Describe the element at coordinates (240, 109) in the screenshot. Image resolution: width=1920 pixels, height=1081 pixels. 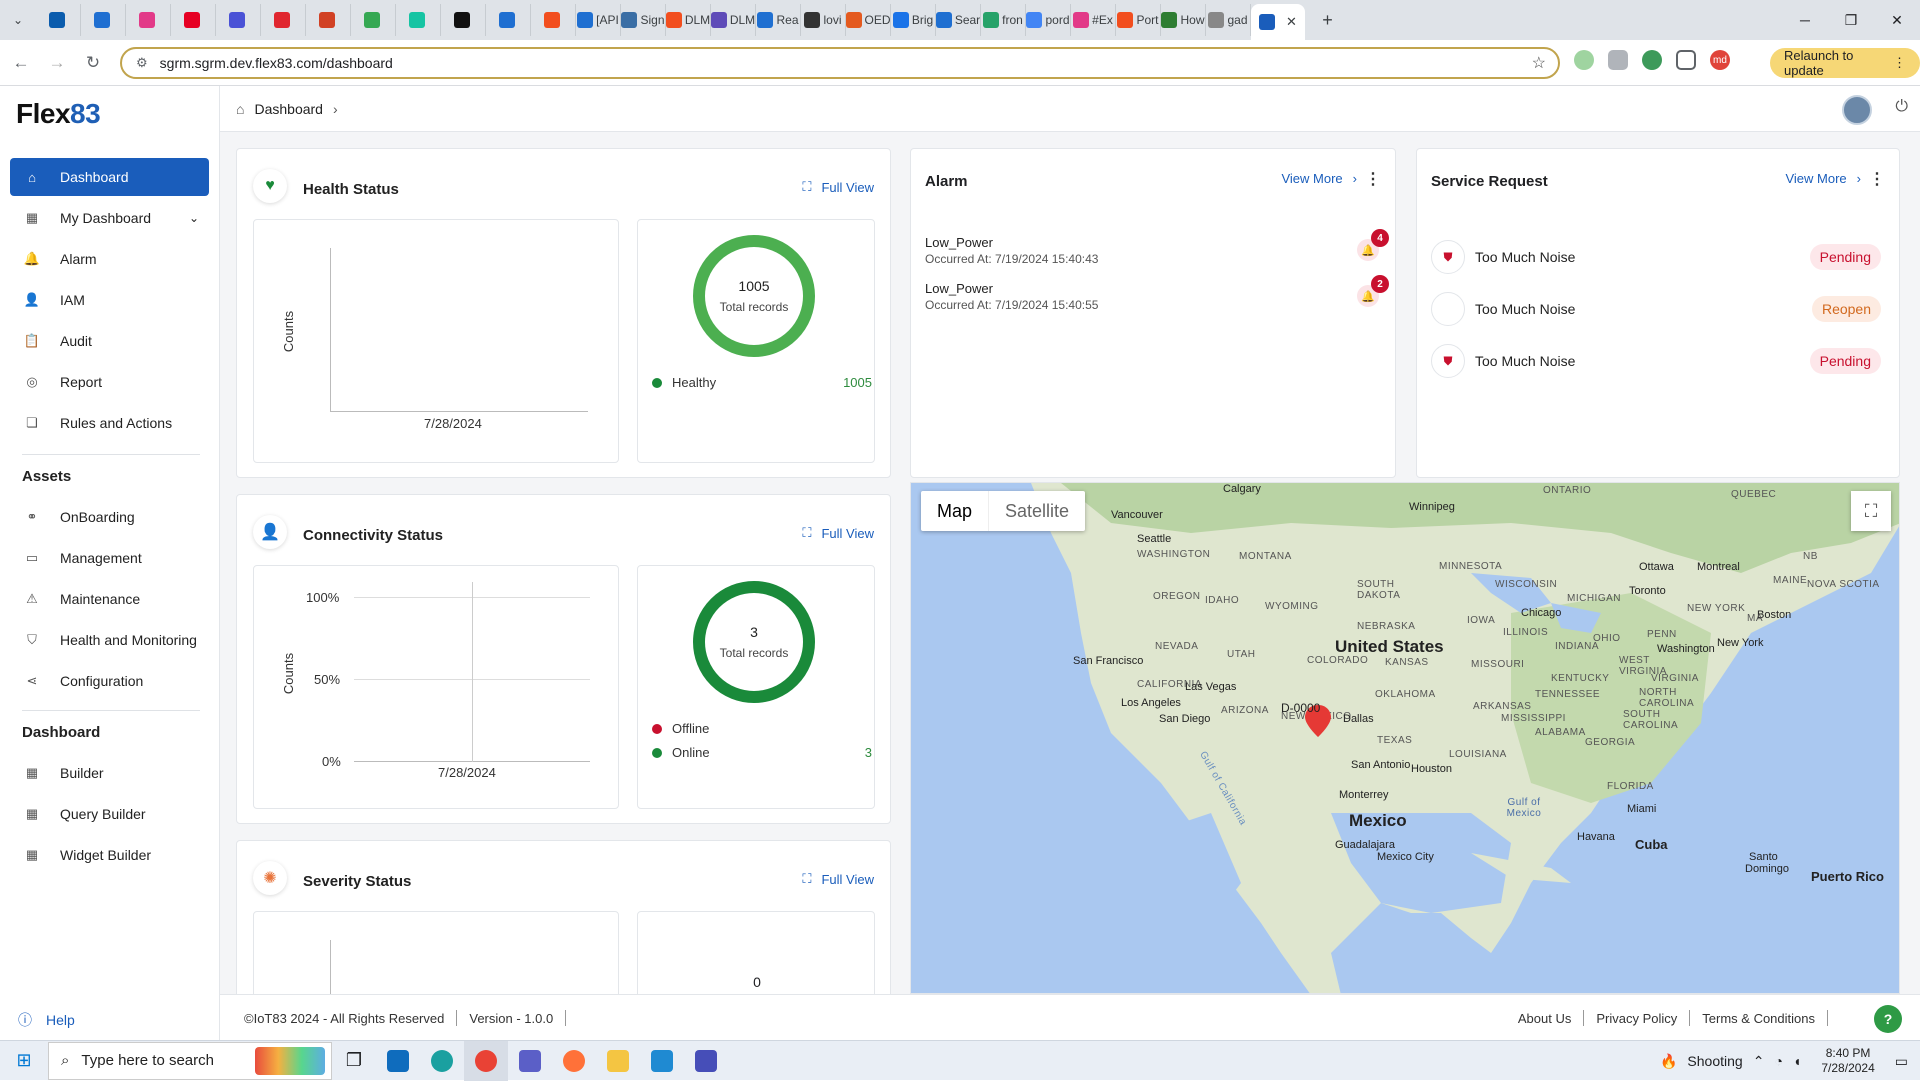
I see `home-icon: ⌂` at that location.